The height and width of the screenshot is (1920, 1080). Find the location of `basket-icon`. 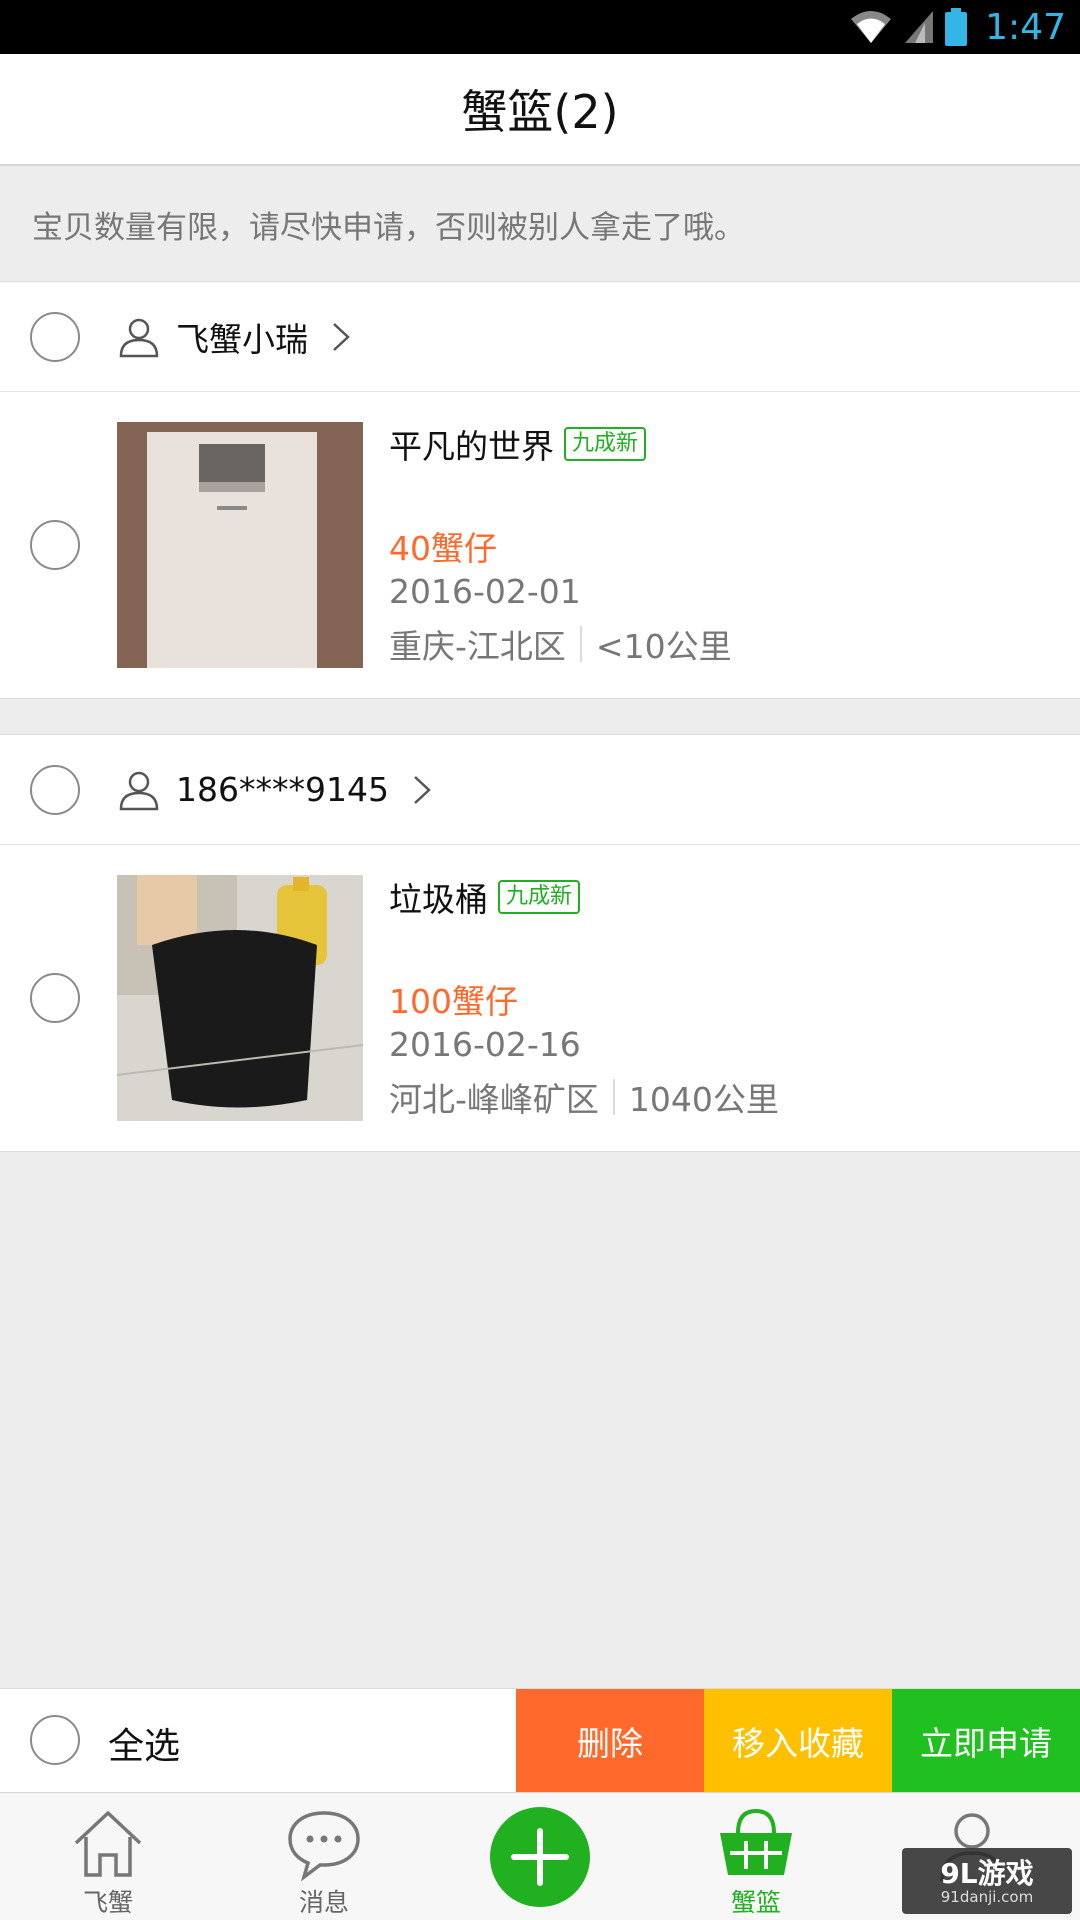

basket-icon is located at coordinates (756, 1841).